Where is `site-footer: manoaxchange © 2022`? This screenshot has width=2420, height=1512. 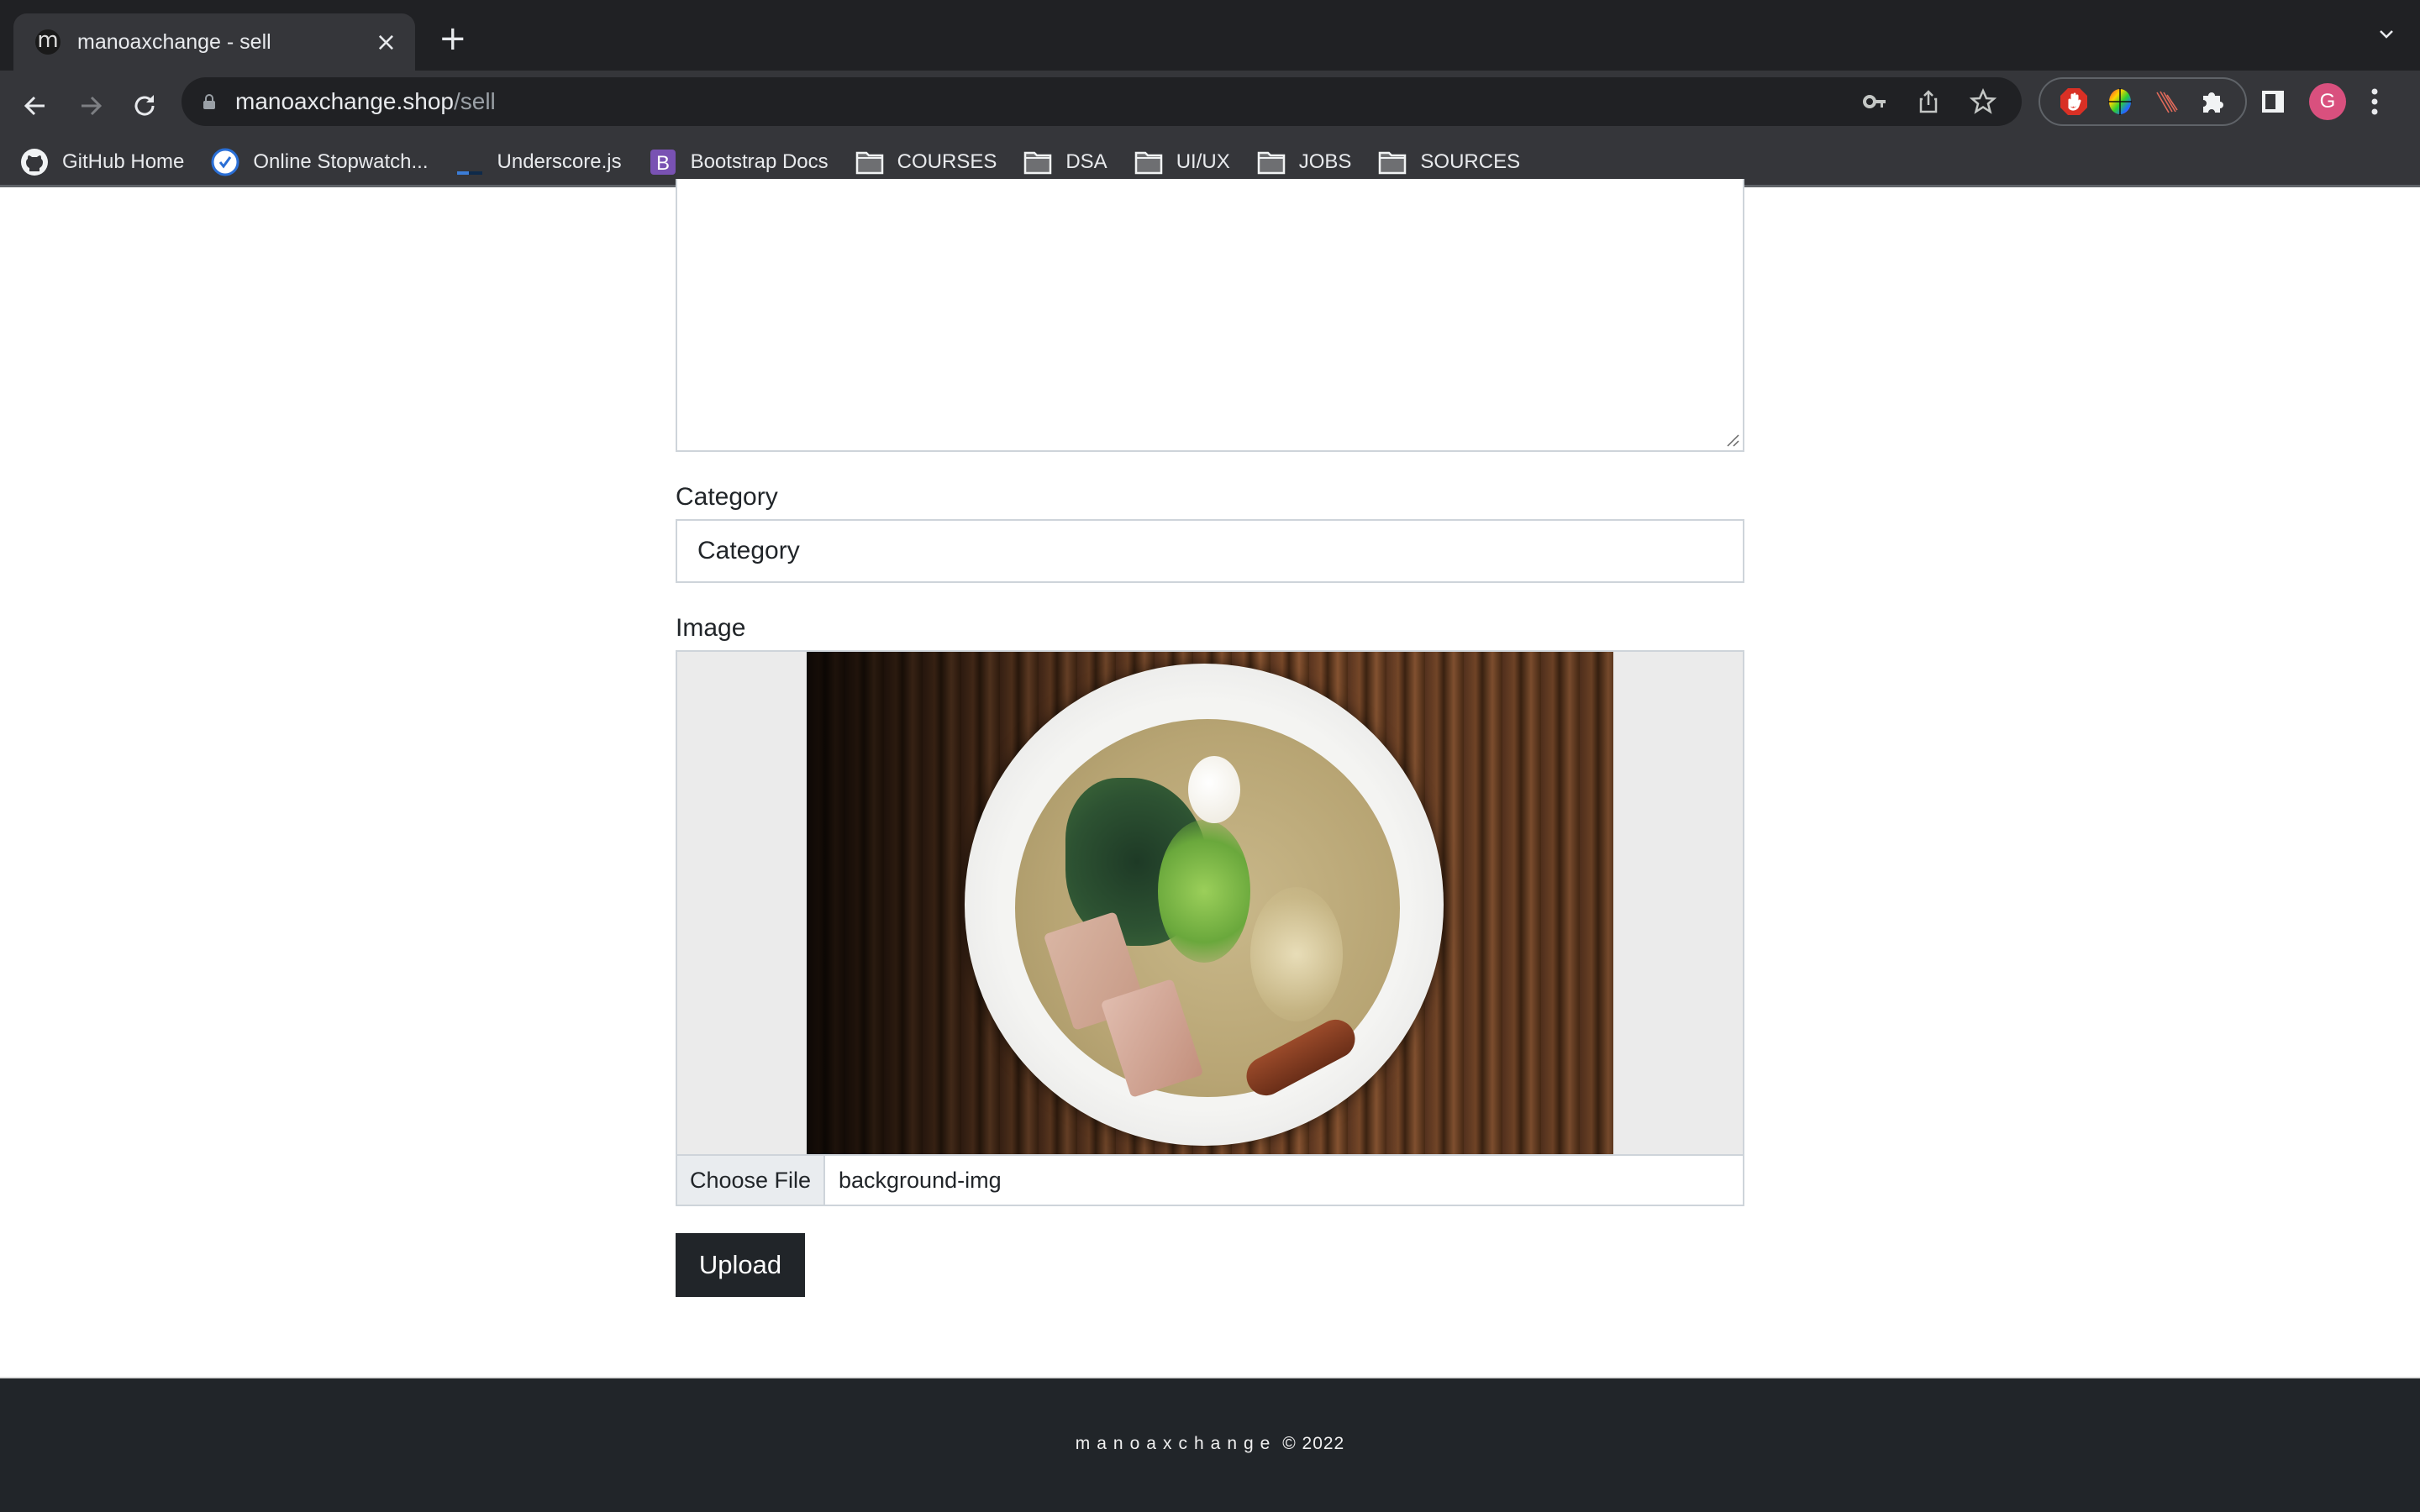
site-footer: manoaxchange © 2022 is located at coordinates (1210, 1444).